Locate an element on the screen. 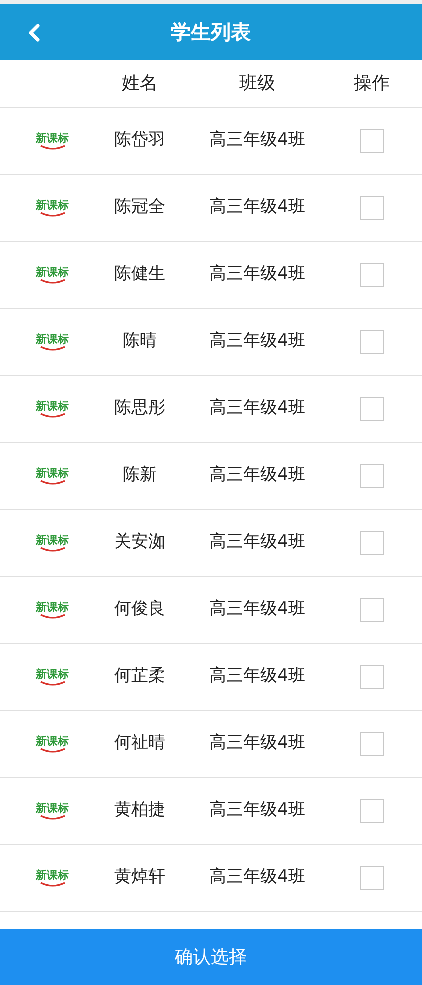  student-name: 关安洳 is located at coordinates (140, 542).